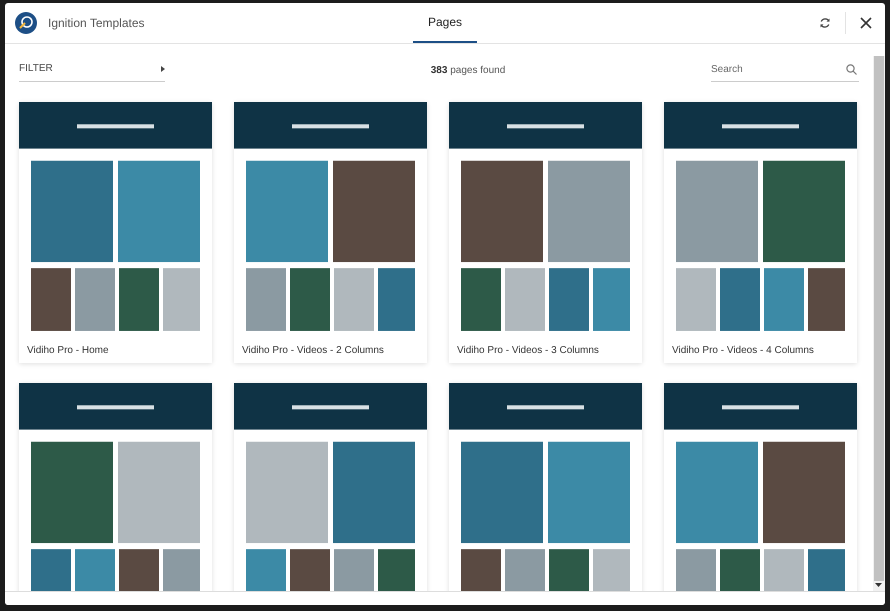 The width and height of the screenshot is (890, 611). What do you see at coordinates (545, 232) in the screenshot?
I see `template-card: Vidiho Pro - Videos - 3 Columns` at bounding box center [545, 232].